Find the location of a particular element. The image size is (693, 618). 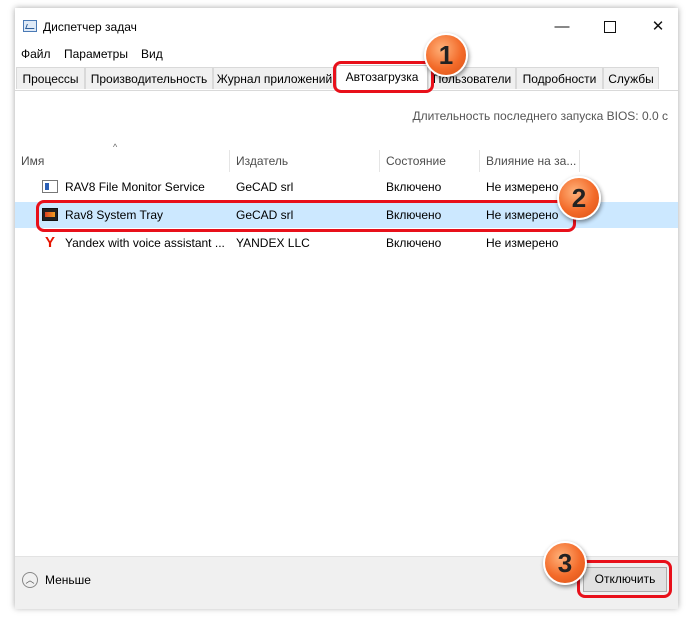

task-manager-icon is located at coordinates (30, 26).